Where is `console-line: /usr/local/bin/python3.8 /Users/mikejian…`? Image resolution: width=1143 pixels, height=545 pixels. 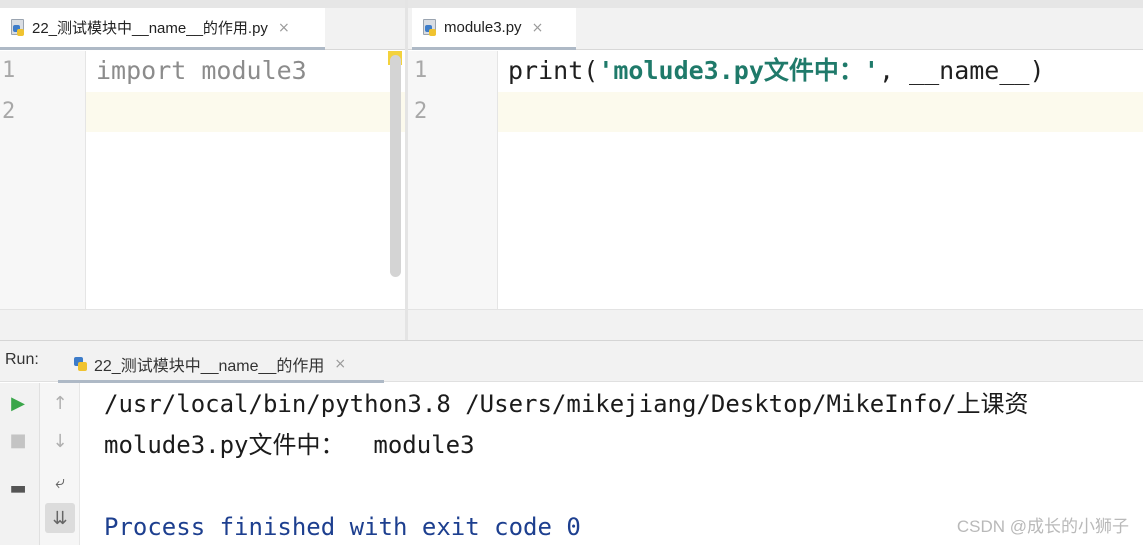
console-line: /usr/local/bin/python3.8 /Users/mikejian… is located at coordinates (566, 404).